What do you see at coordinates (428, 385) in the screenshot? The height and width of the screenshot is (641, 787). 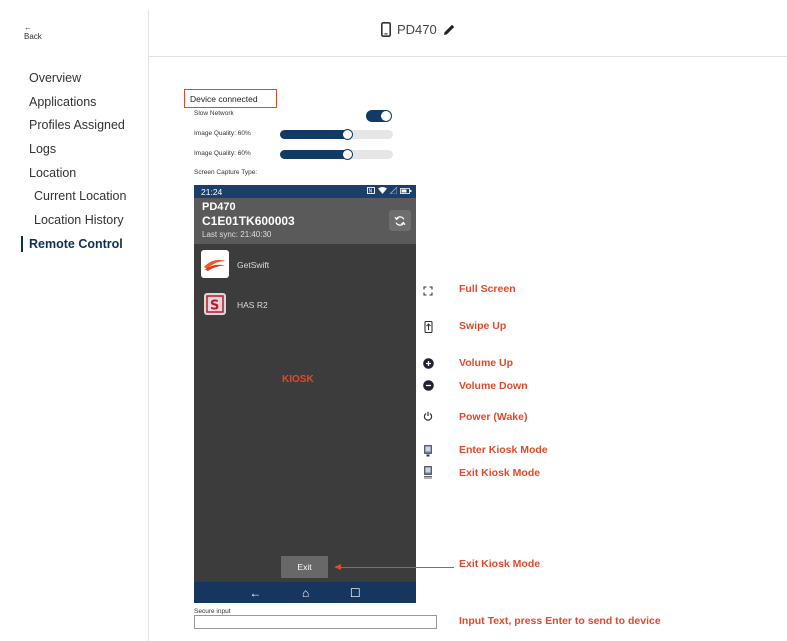 I see `volume-down-icon` at bounding box center [428, 385].